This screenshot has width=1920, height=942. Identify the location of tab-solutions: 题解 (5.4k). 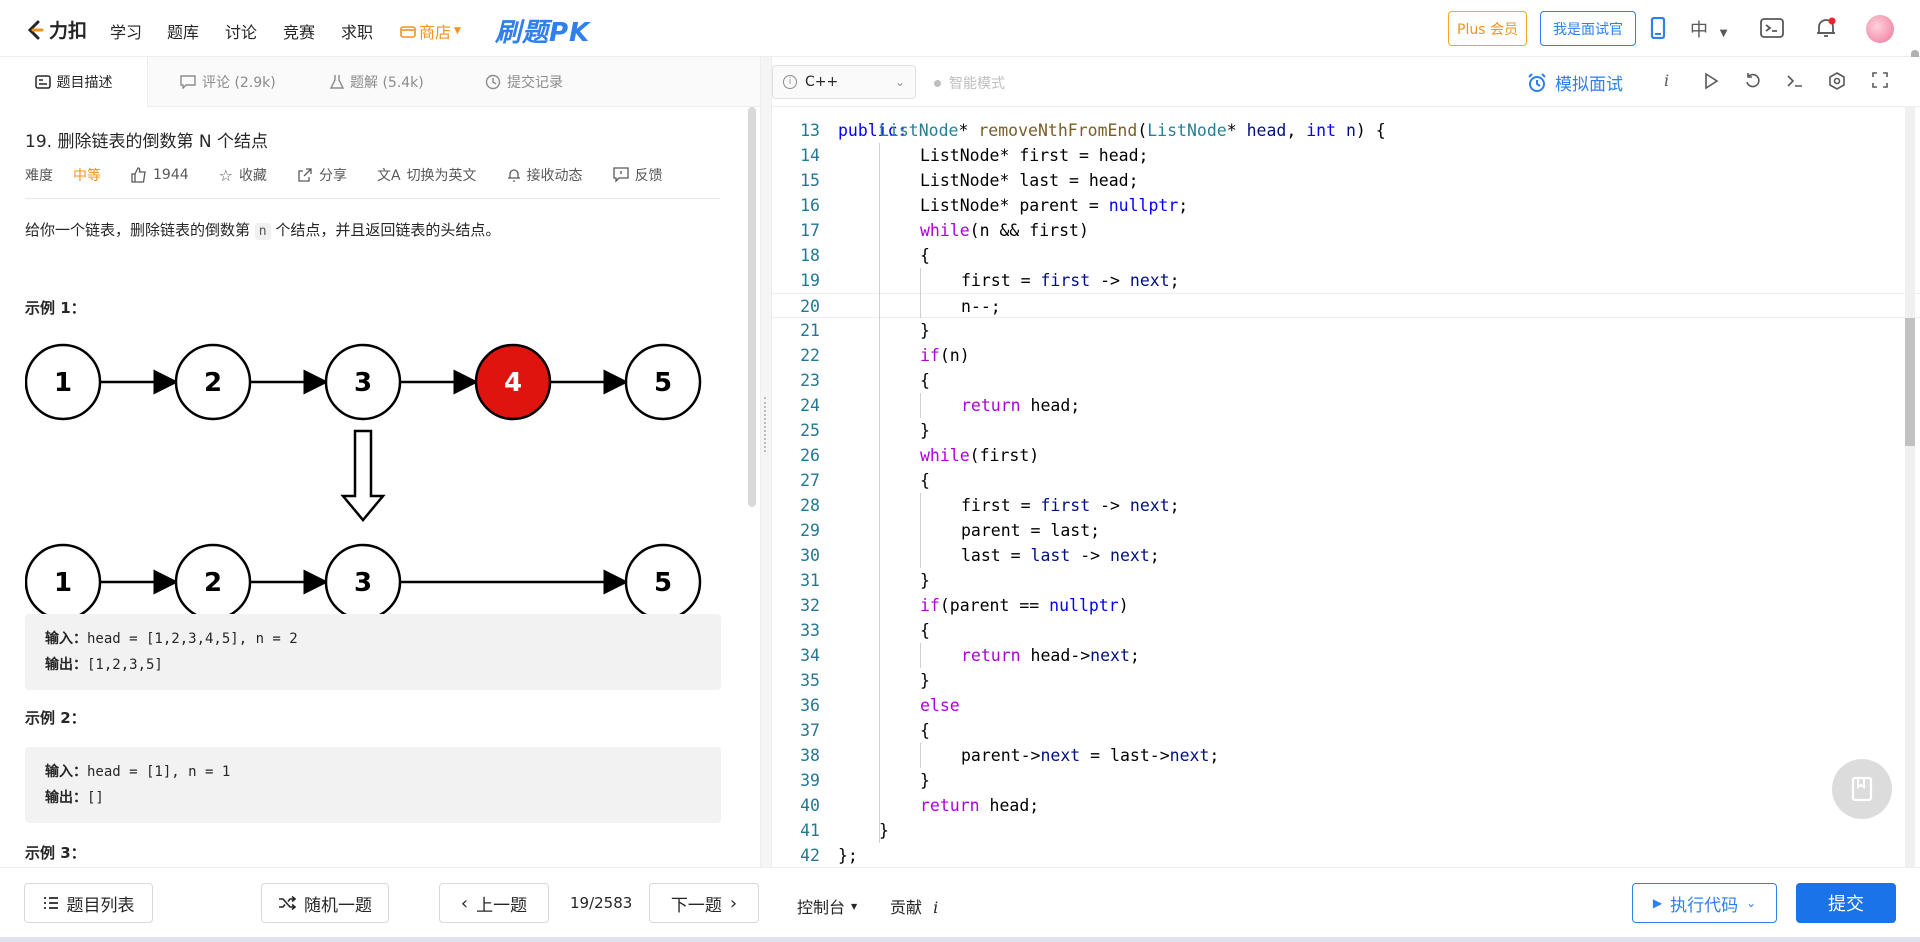
(377, 82).